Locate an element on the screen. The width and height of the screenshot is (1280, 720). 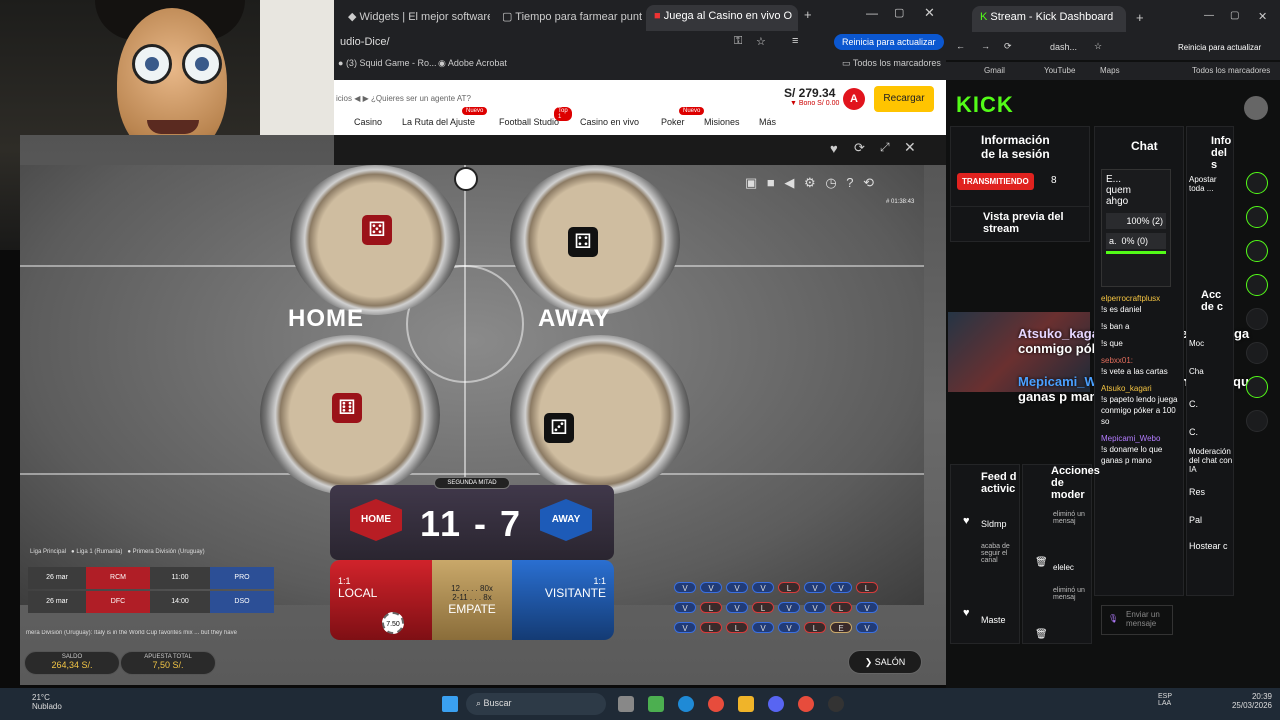
reload-icon: ⟳ is located at coordinates (1008, 46).